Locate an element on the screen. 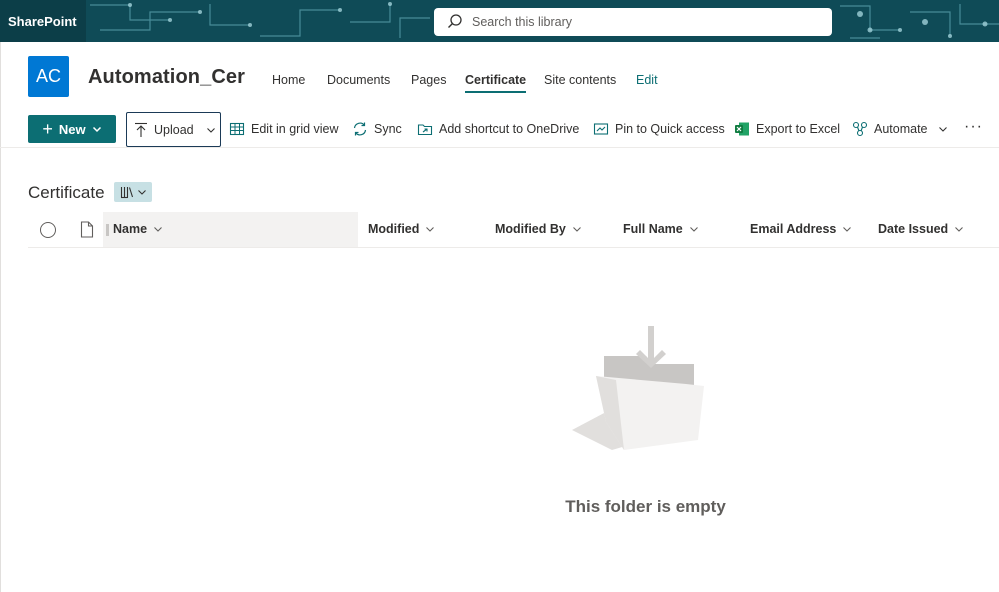 The width and height of the screenshot is (999, 592). new-button: + New is located at coordinates (72, 129).